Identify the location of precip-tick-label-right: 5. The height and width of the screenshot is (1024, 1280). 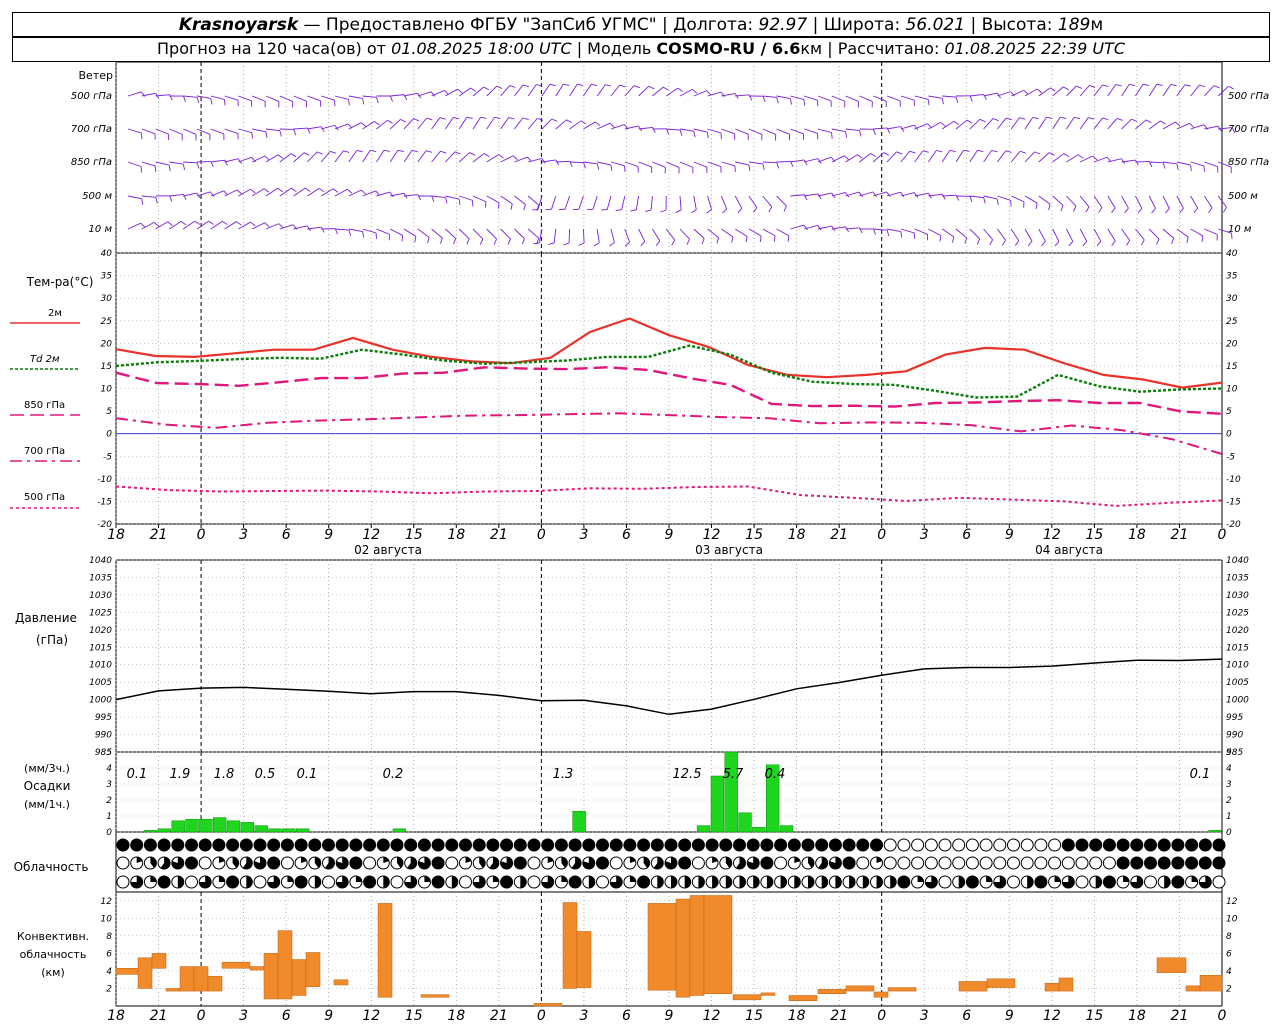
(1229, 753).